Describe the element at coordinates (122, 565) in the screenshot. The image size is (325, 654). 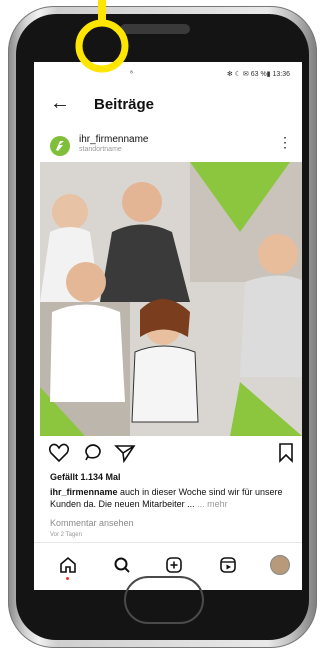
I see `search-icon` at that location.